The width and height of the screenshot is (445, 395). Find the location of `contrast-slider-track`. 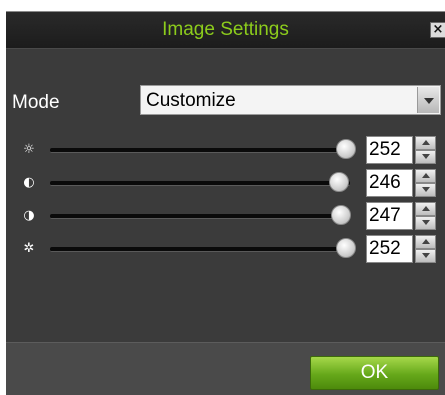

contrast-slider-track is located at coordinates (200, 183).